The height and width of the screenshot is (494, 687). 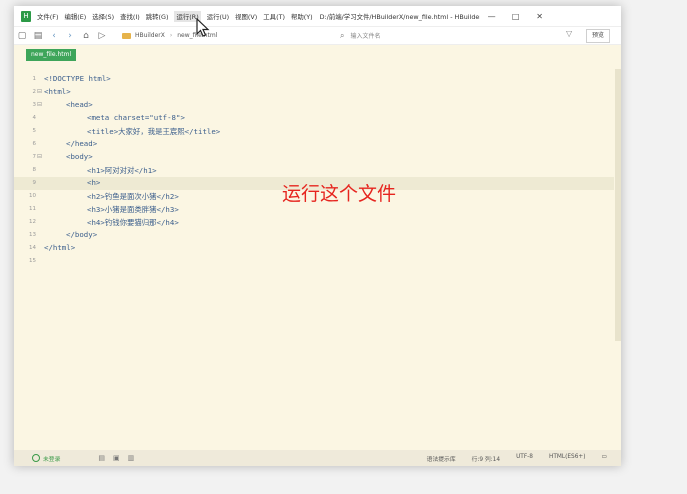 What do you see at coordinates (516, 16) in the screenshot?
I see `maximize-button: □` at bounding box center [516, 16].